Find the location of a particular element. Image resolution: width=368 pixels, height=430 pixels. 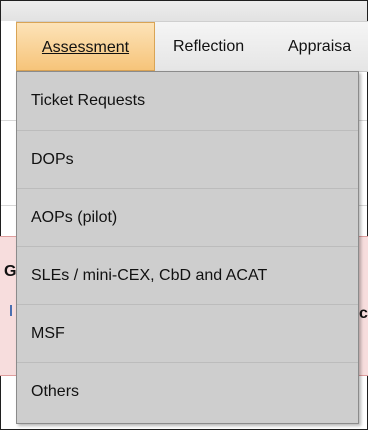

background-text-fragment: c is located at coordinates (363, 313).